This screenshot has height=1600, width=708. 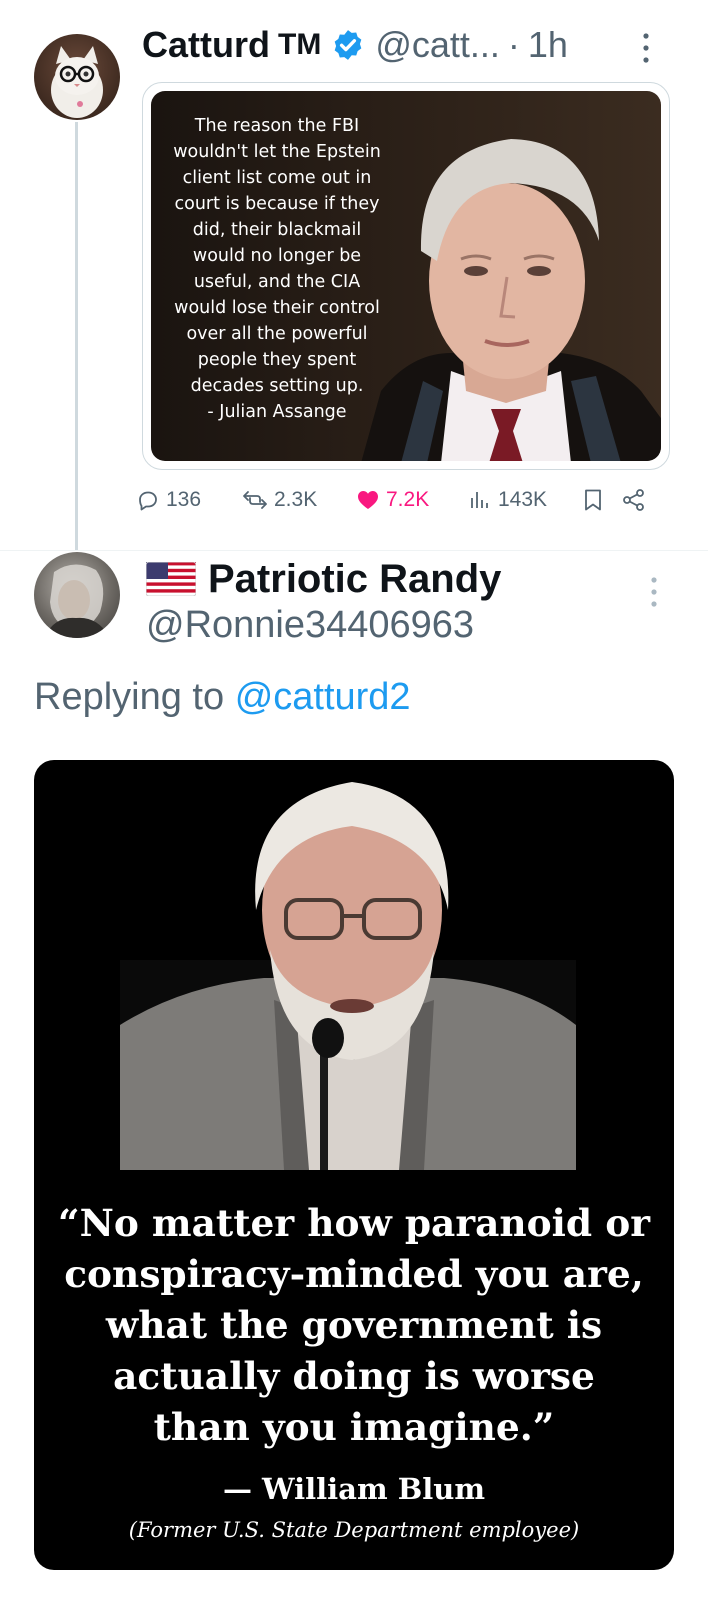 I want to click on us-flag-icon, so click(x=171, y=579).